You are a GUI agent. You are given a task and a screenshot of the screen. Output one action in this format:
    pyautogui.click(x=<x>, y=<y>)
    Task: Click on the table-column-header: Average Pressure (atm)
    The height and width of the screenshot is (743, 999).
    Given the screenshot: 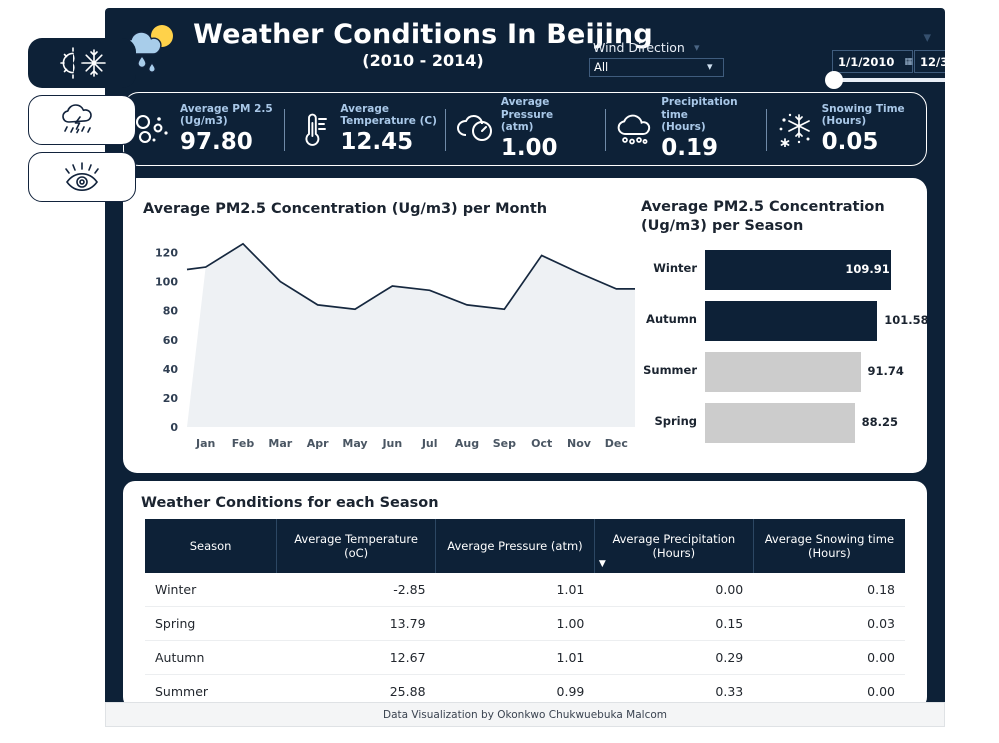 What is the action you would take?
    pyautogui.click(x=515, y=546)
    